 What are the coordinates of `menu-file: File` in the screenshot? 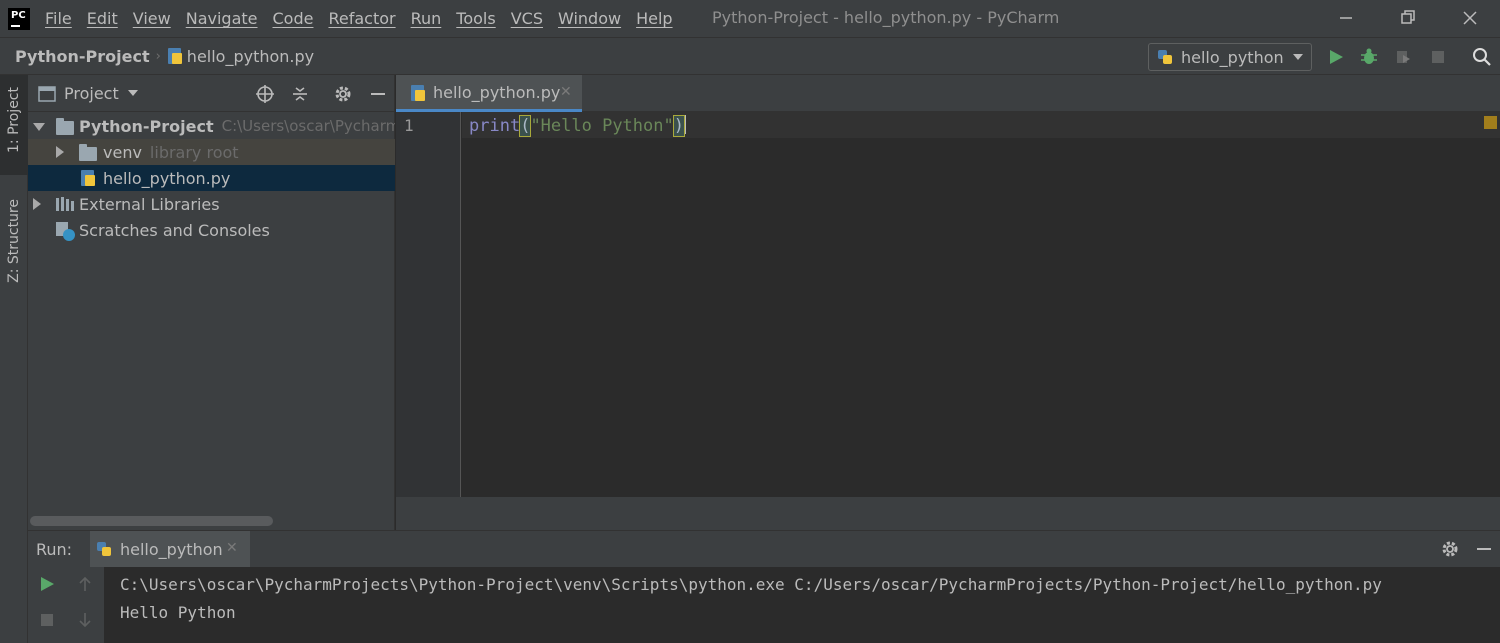 It's located at (58, 18).